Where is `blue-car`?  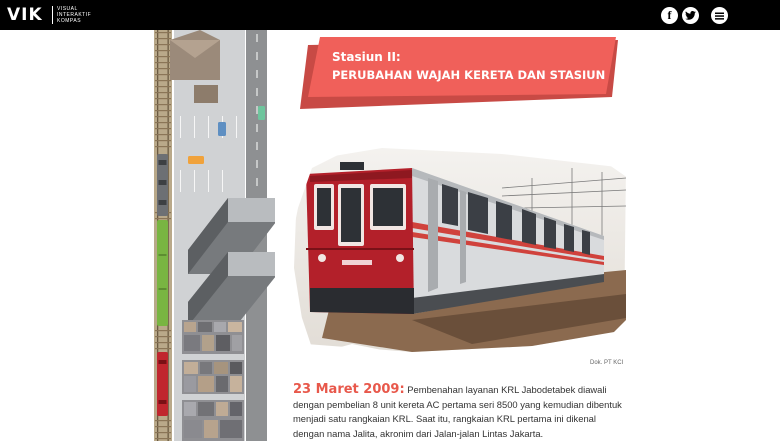
blue-car is located at coordinates (222, 129).